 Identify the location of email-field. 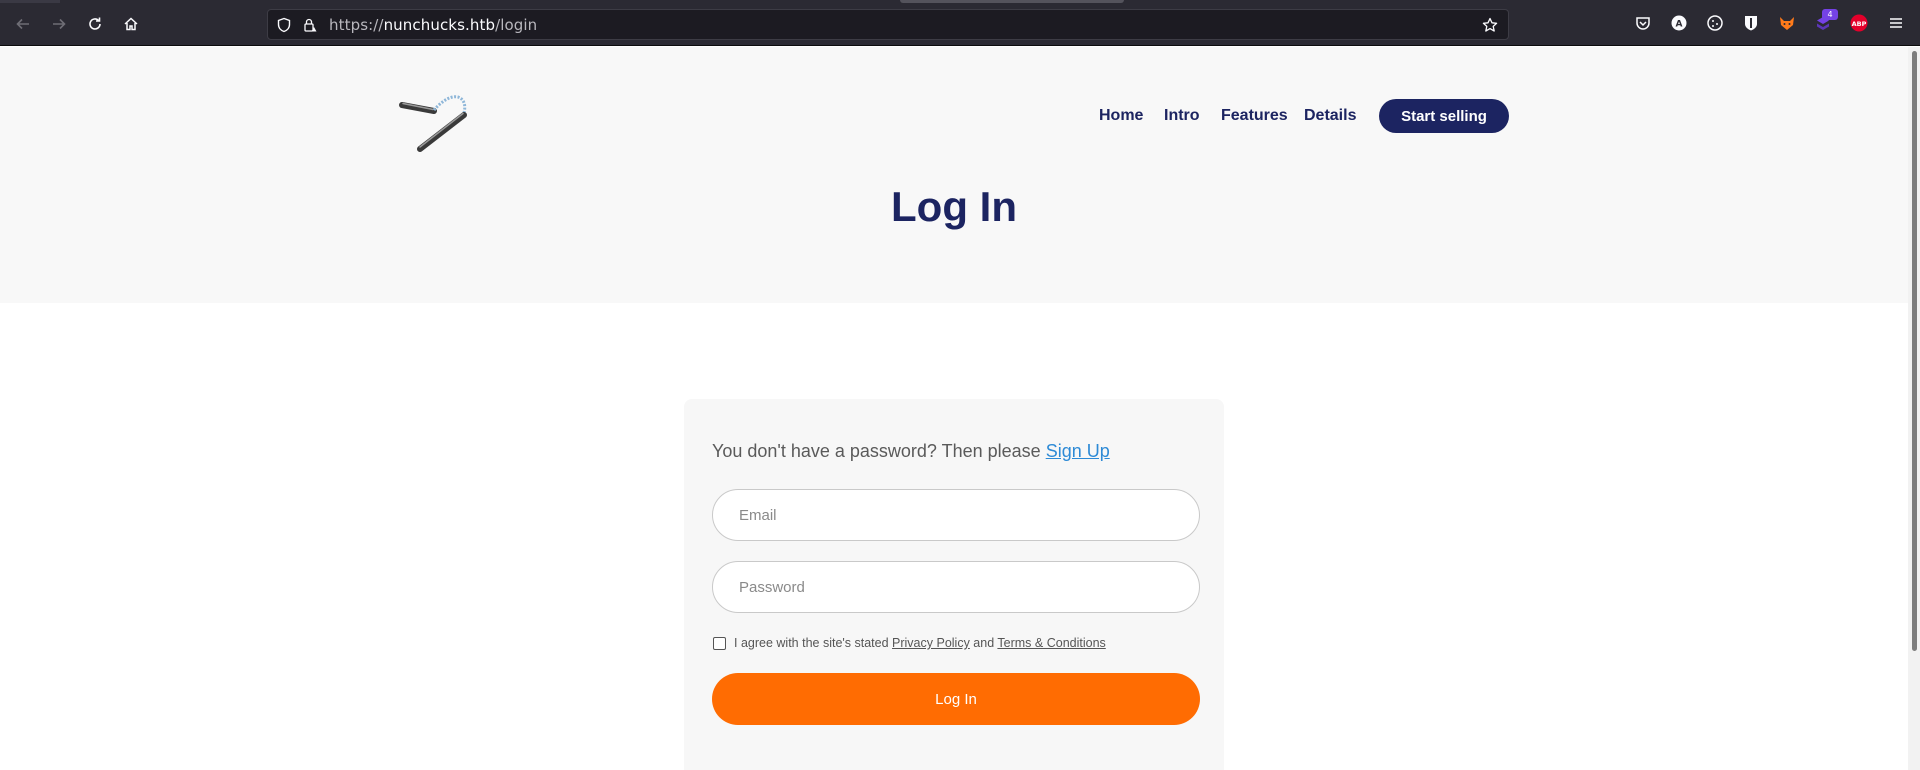
(956, 515).